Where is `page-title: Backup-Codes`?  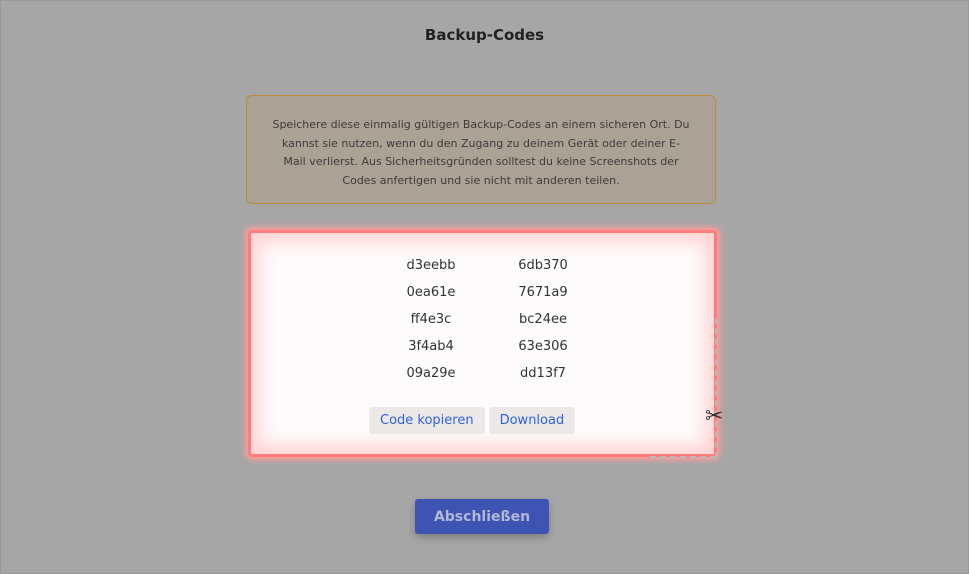
page-title: Backup-Codes is located at coordinates (484, 35).